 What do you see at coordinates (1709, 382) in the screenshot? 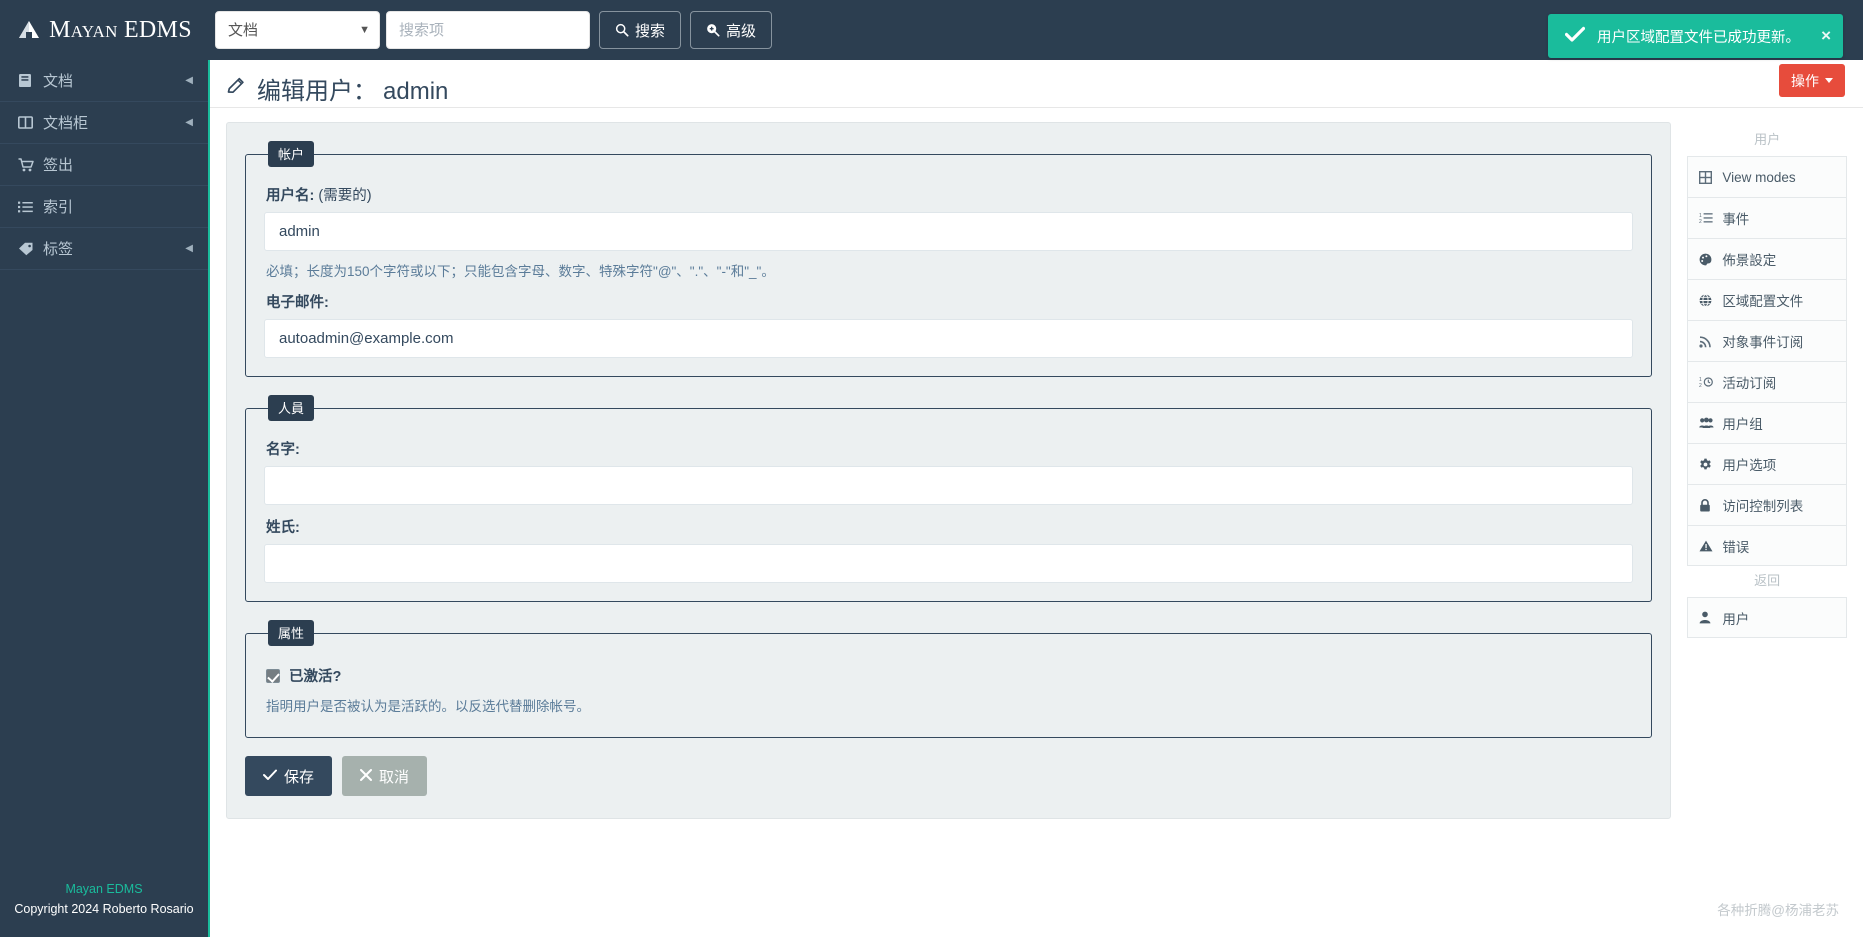
I see `ordered-list-clock-icon: 12` at bounding box center [1709, 382].